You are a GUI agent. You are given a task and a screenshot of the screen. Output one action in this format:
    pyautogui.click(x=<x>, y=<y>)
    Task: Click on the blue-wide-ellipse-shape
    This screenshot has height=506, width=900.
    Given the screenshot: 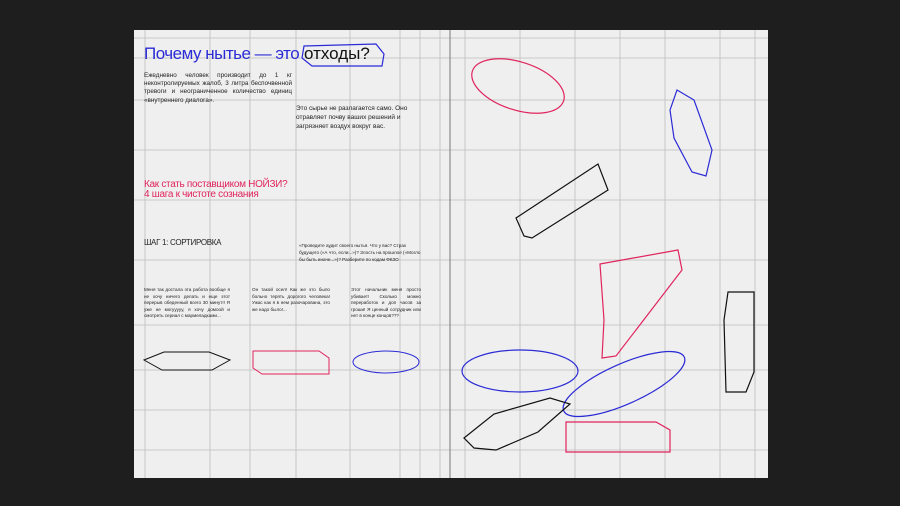 What is the action you would take?
    pyautogui.click(x=520, y=371)
    